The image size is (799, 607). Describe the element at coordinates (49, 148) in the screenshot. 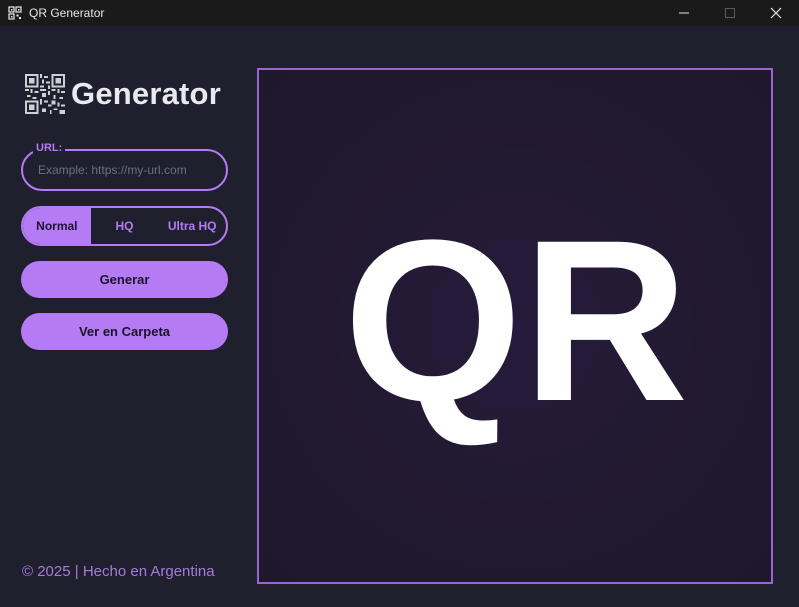

I see `url-label: URL:` at that location.